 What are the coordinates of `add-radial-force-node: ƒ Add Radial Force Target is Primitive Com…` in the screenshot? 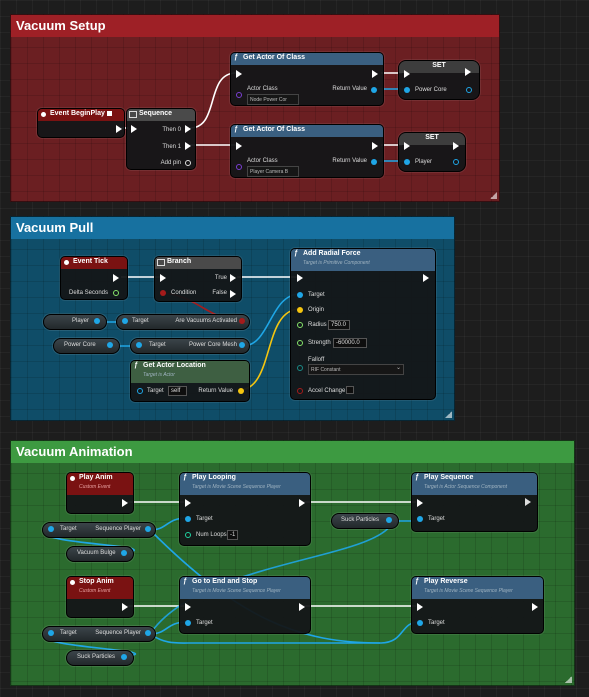 It's located at (363, 324).